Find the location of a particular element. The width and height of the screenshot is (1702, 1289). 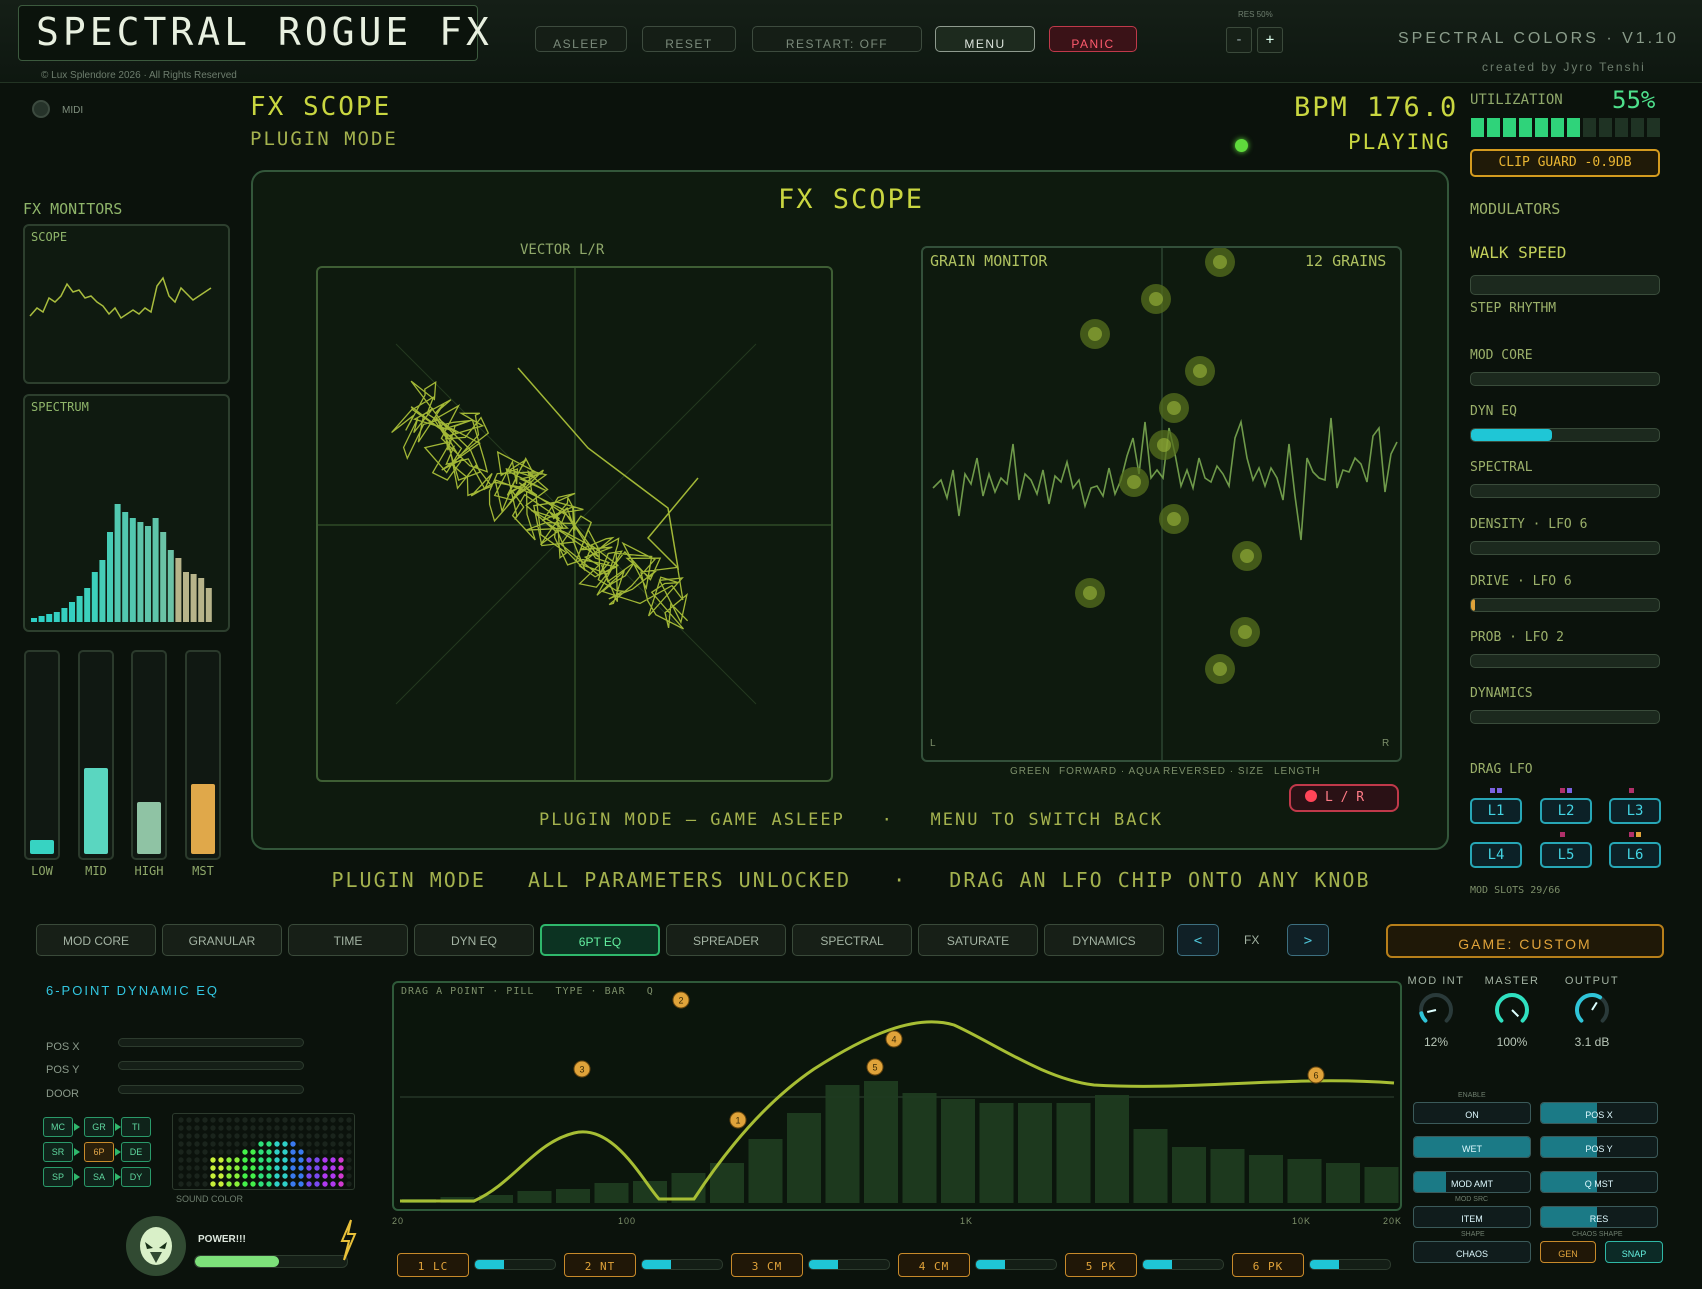

utilization-value: 55% is located at coordinates (1634, 100).